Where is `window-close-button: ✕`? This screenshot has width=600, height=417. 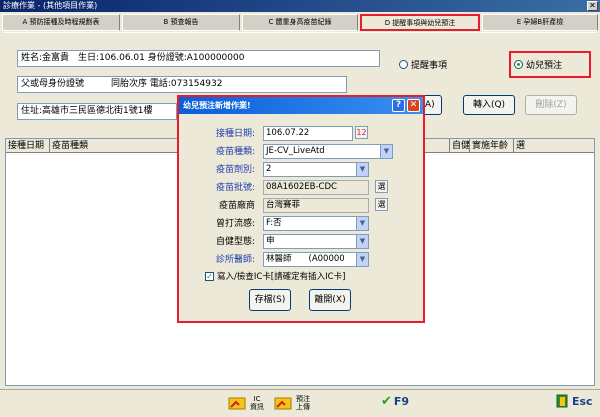
window-close-button: ✕ is located at coordinates (592, 6).